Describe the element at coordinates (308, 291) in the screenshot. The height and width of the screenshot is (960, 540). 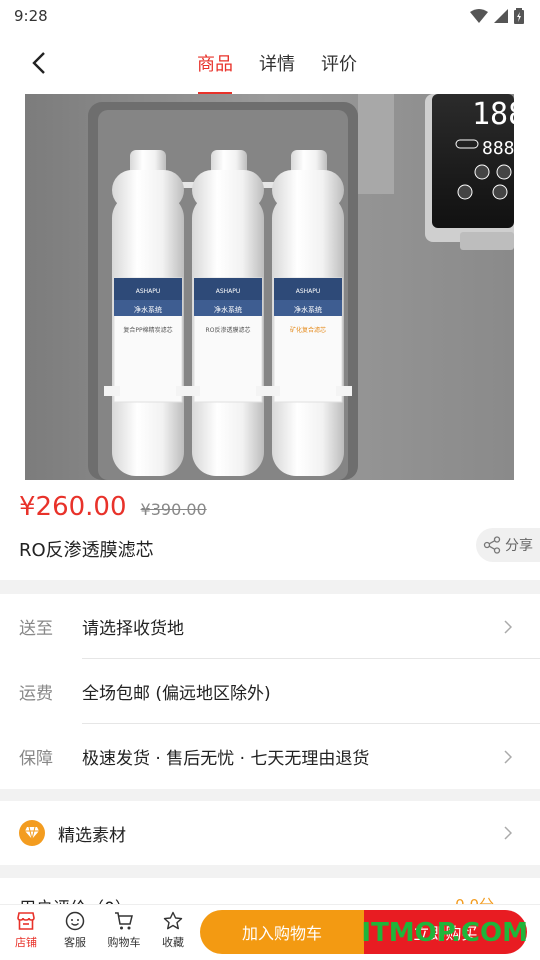
I see `filter-3-brand: ASHAPU` at that location.